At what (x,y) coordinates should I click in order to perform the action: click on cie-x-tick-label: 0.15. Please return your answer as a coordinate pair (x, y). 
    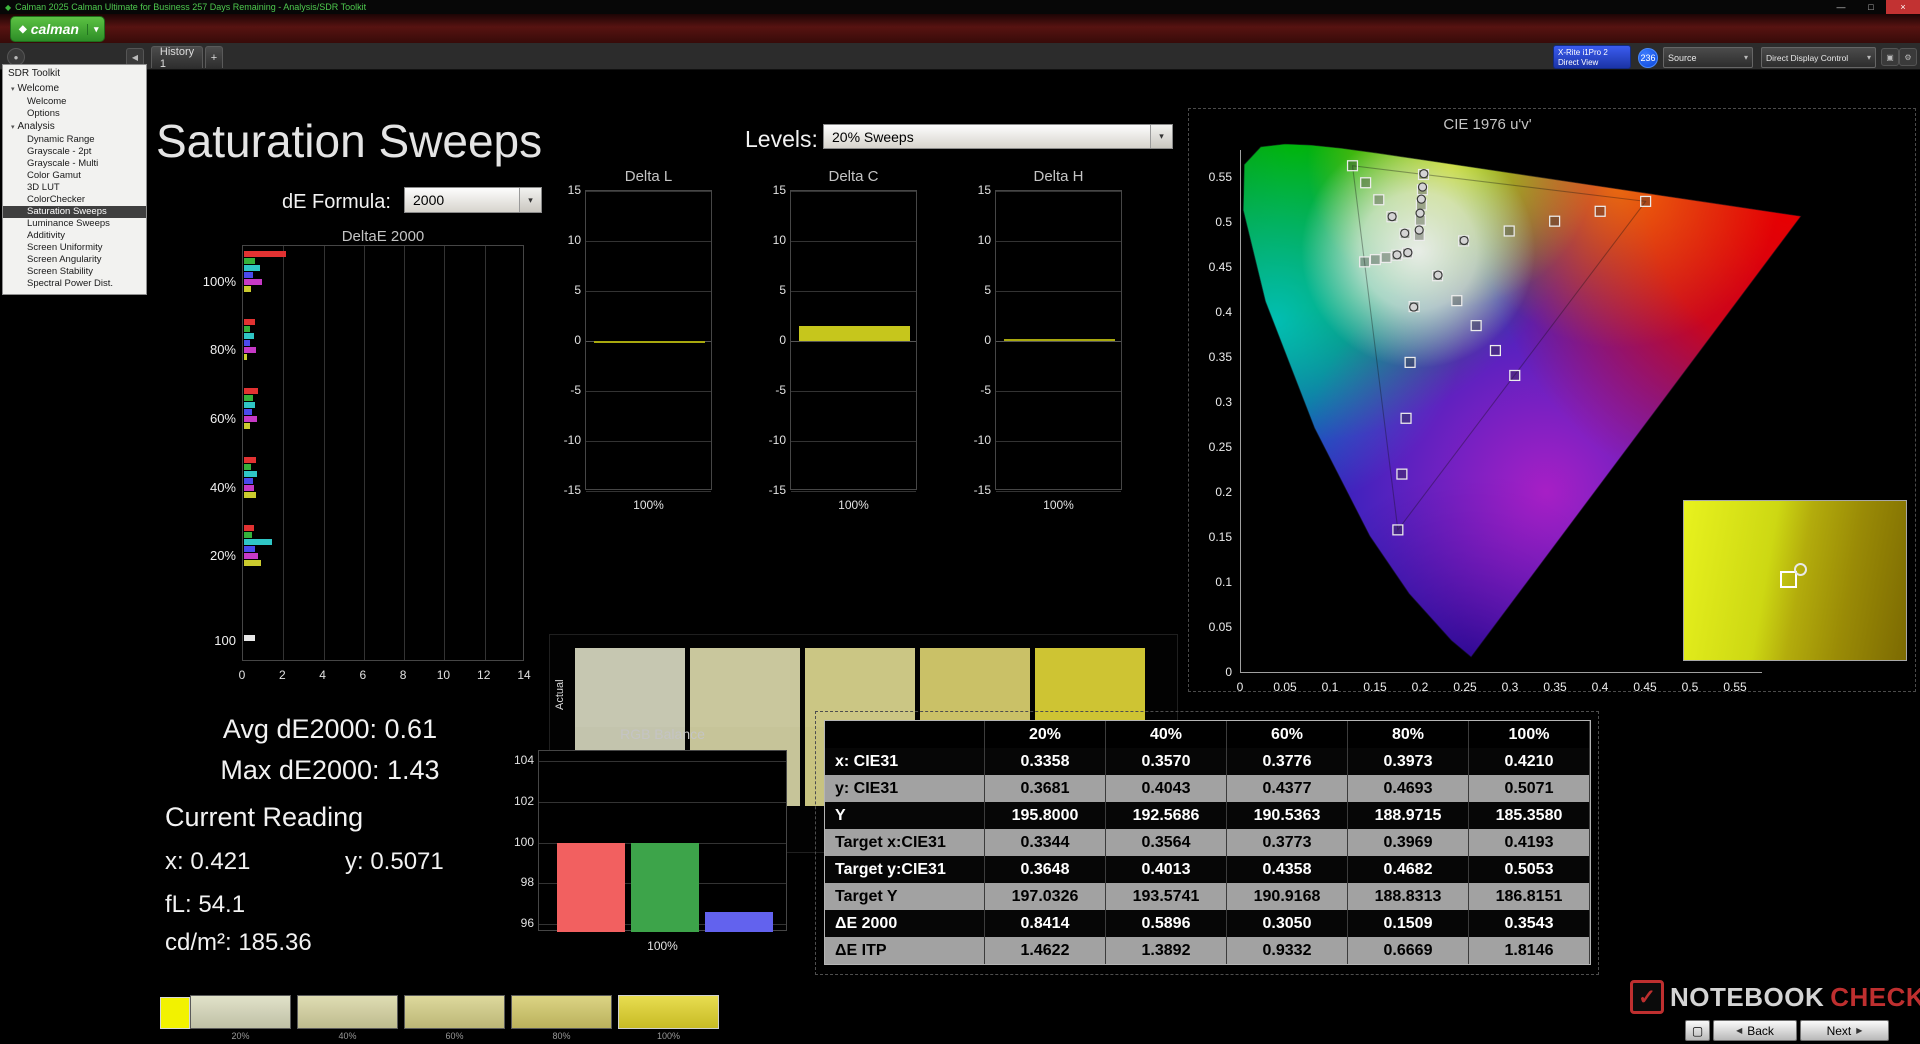
    Looking at the image, I should click on (1375, 687).